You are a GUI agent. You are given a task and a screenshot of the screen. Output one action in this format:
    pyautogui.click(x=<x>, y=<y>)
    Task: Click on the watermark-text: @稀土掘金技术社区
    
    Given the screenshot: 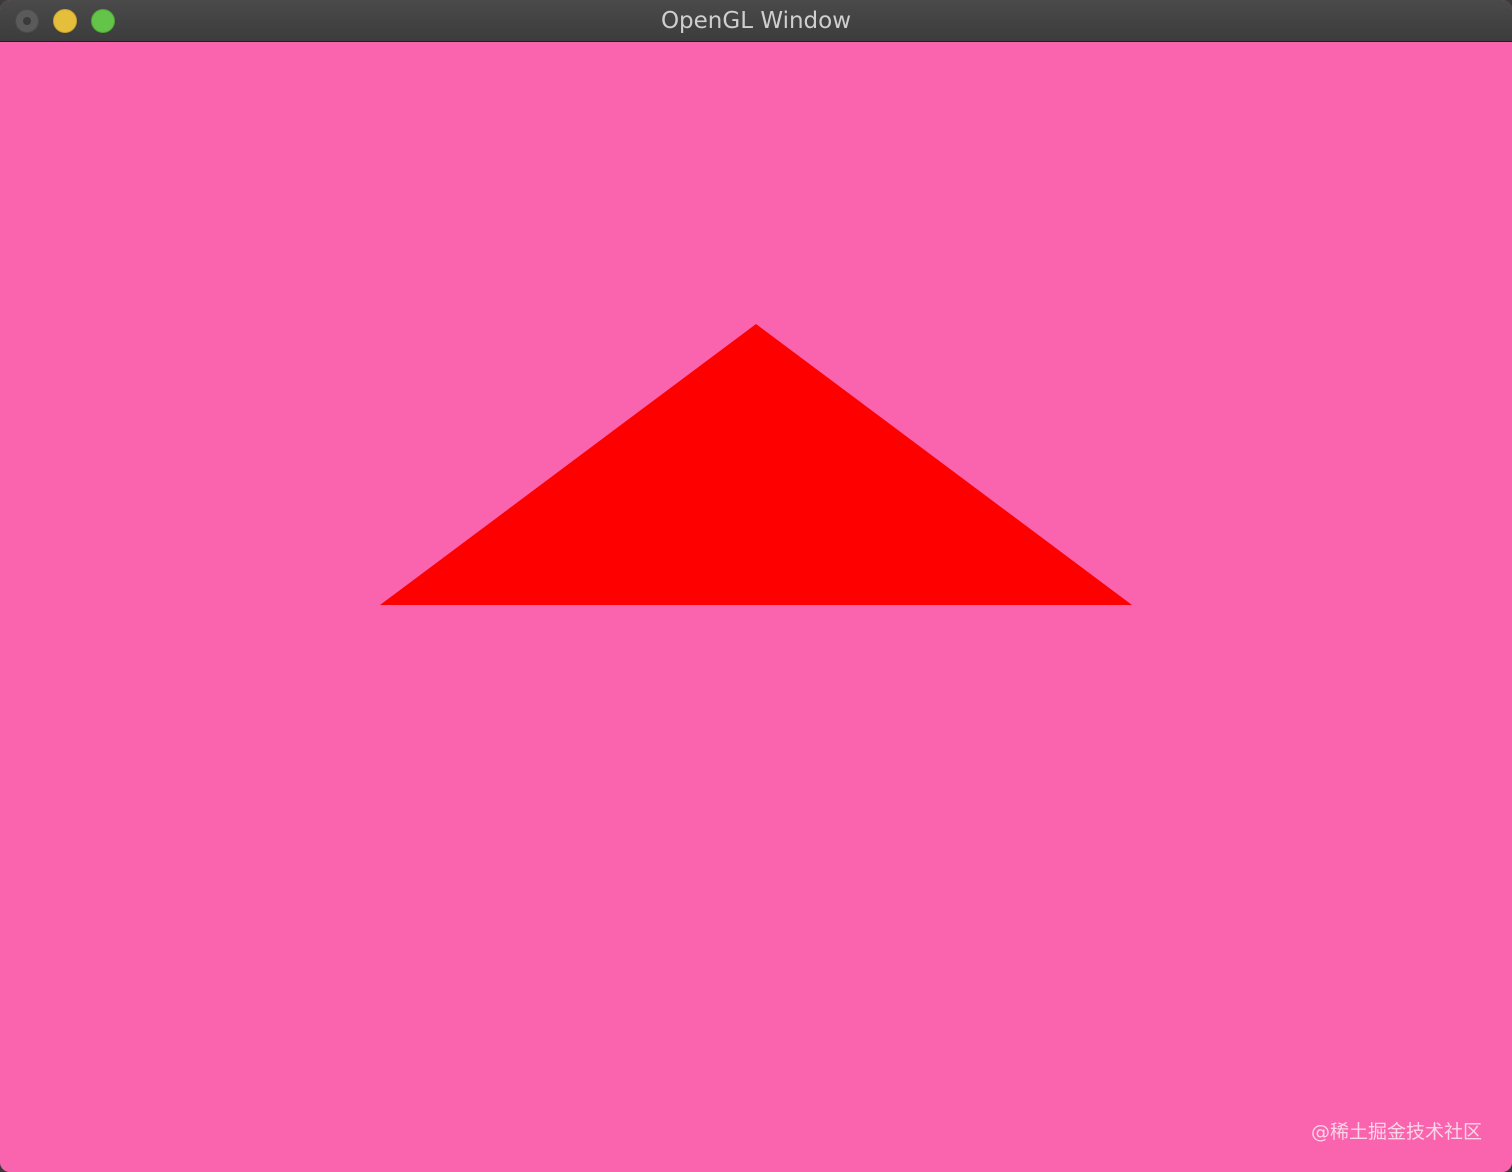 What is the action you would take?
    pyautogui.click(x=1396, y=1132)
    